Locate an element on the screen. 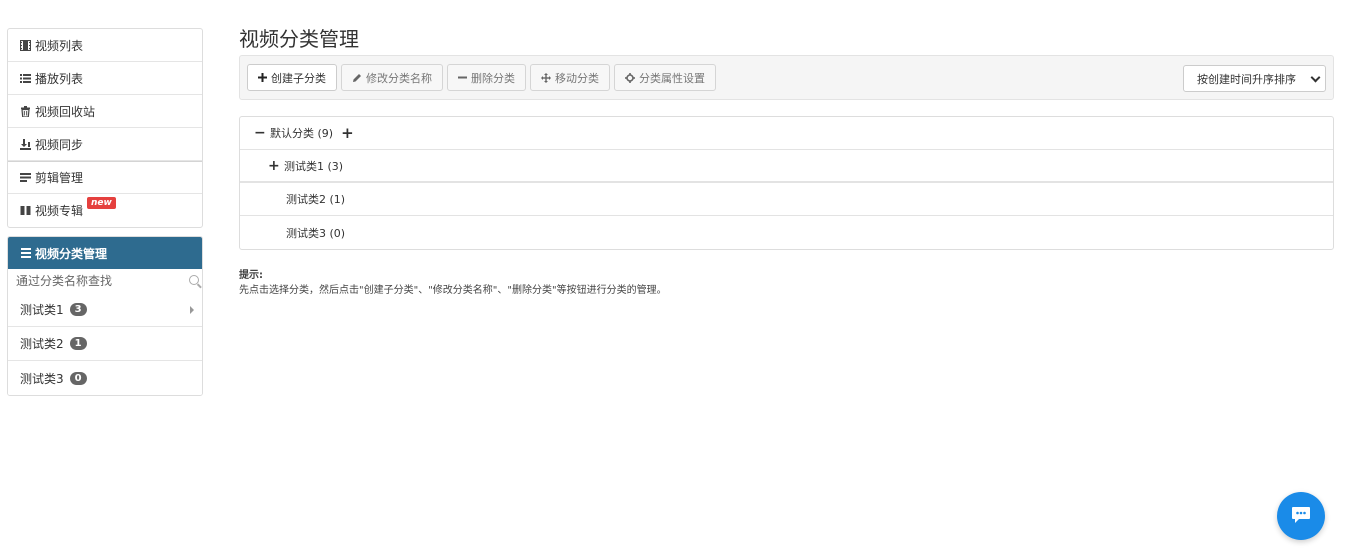 The height and width of the screenshot is (549, 1357). sidebar-item-recycle-bin: 视频回收站 is located at coordinates (105, 111).